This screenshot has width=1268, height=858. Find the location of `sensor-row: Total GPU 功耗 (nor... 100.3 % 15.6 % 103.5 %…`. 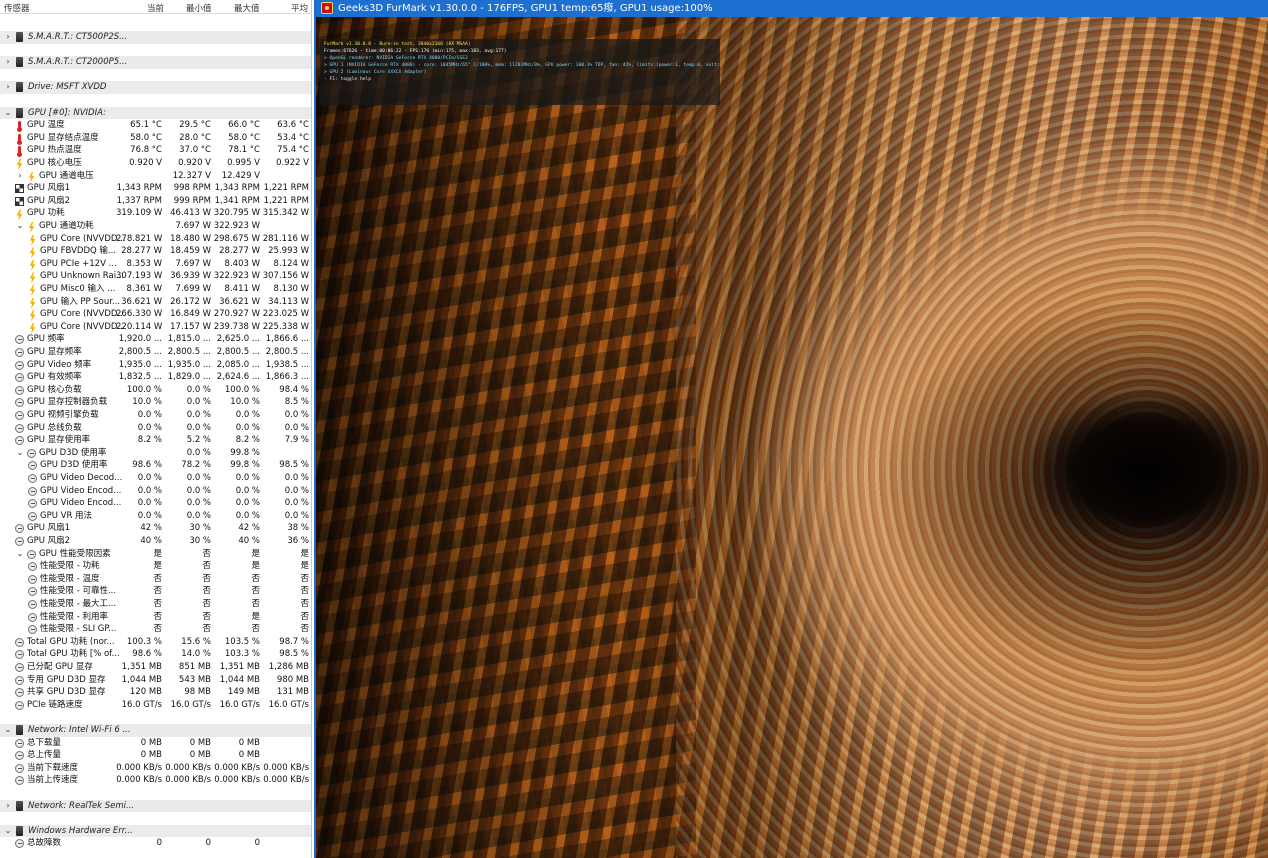

sensor-row: Total GPU 功耗 (nor... 100.3 % 15.6 % 103.5 %… is located at coordinates (155, 642).